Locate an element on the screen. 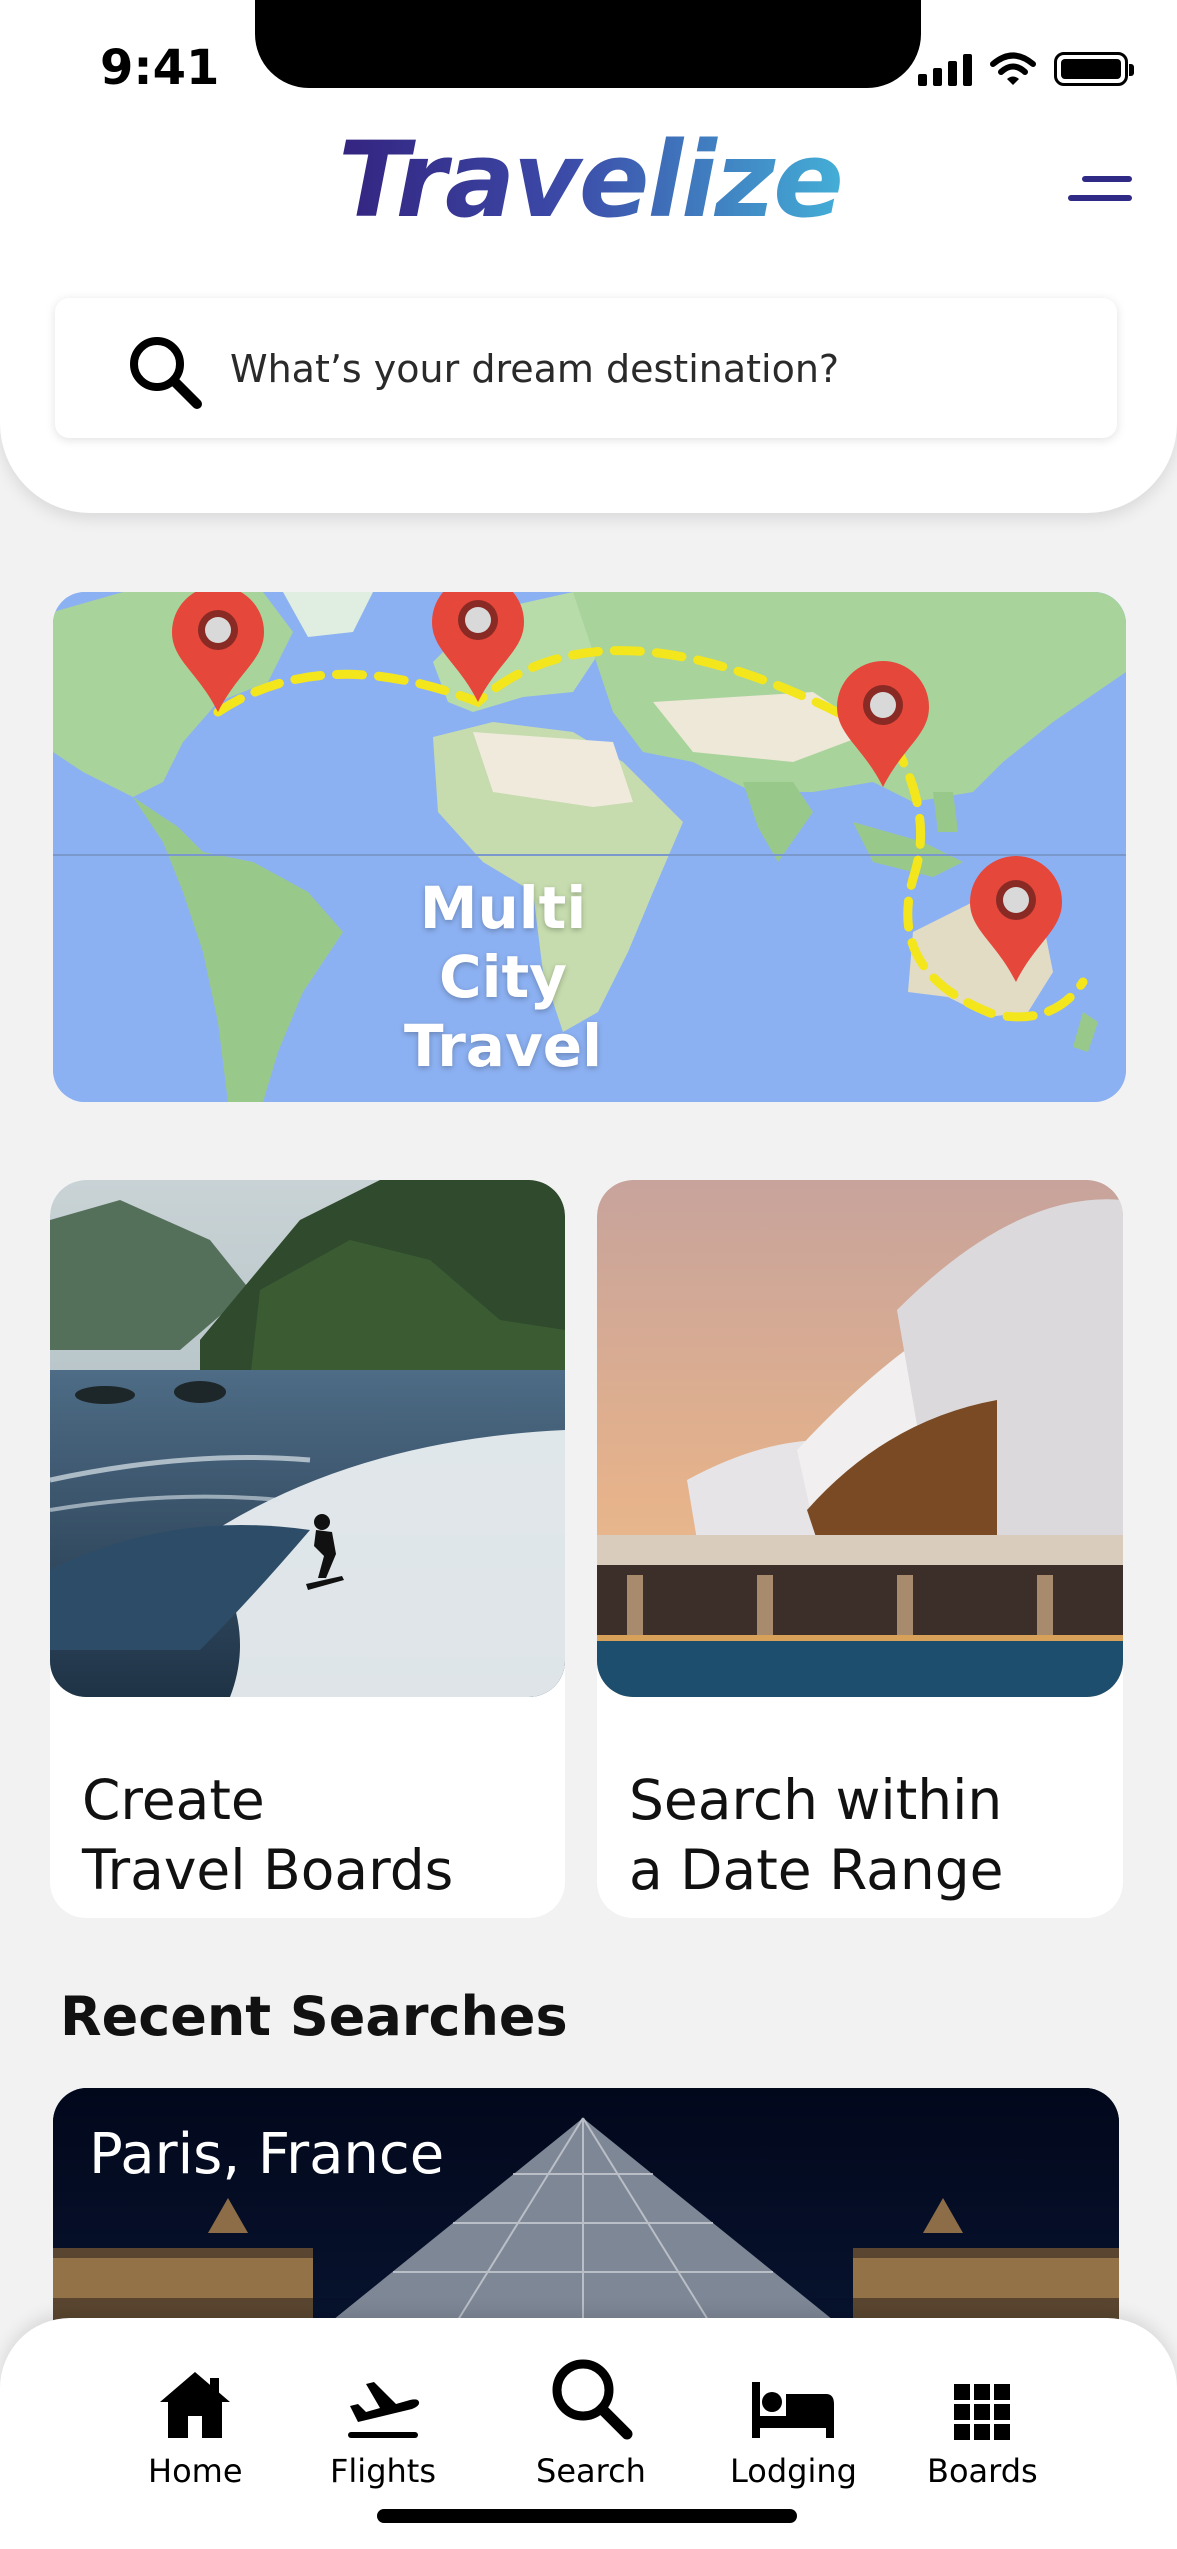  bed-icon is located at coordinates (793, 2410).